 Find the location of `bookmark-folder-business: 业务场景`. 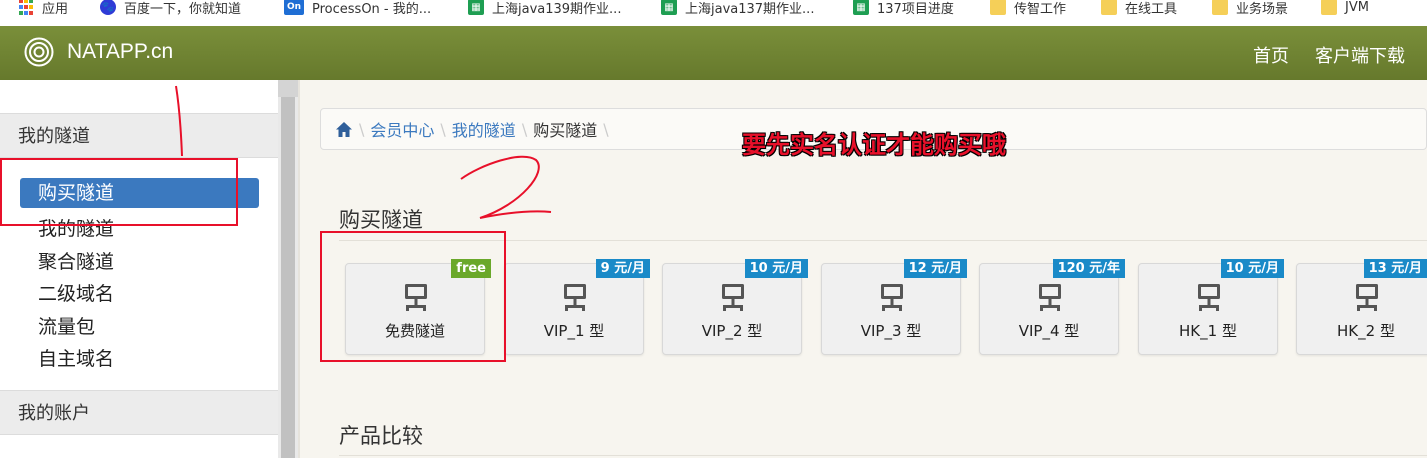

bookmark-folder-business: 业务场景 is located at coordinates (1250, 10).